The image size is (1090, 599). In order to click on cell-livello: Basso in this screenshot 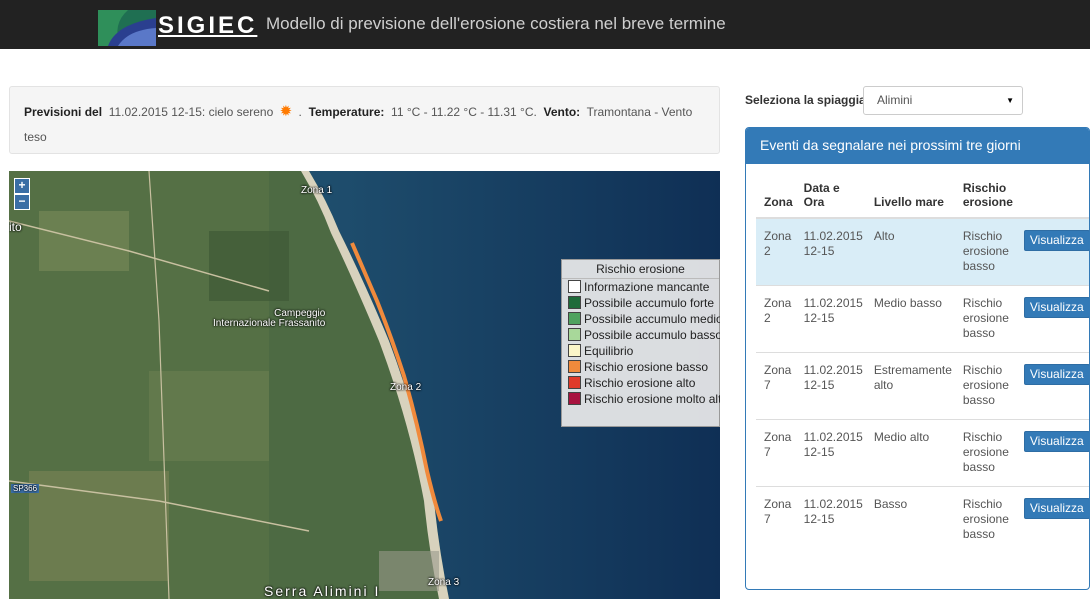, I will do `click(910, 519)`.